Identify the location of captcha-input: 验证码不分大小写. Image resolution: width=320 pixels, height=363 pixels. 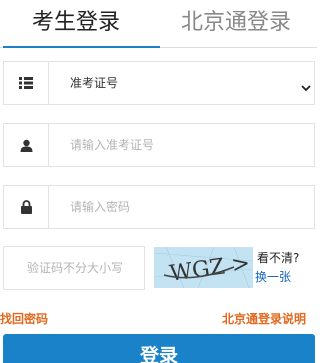
(75, 268).